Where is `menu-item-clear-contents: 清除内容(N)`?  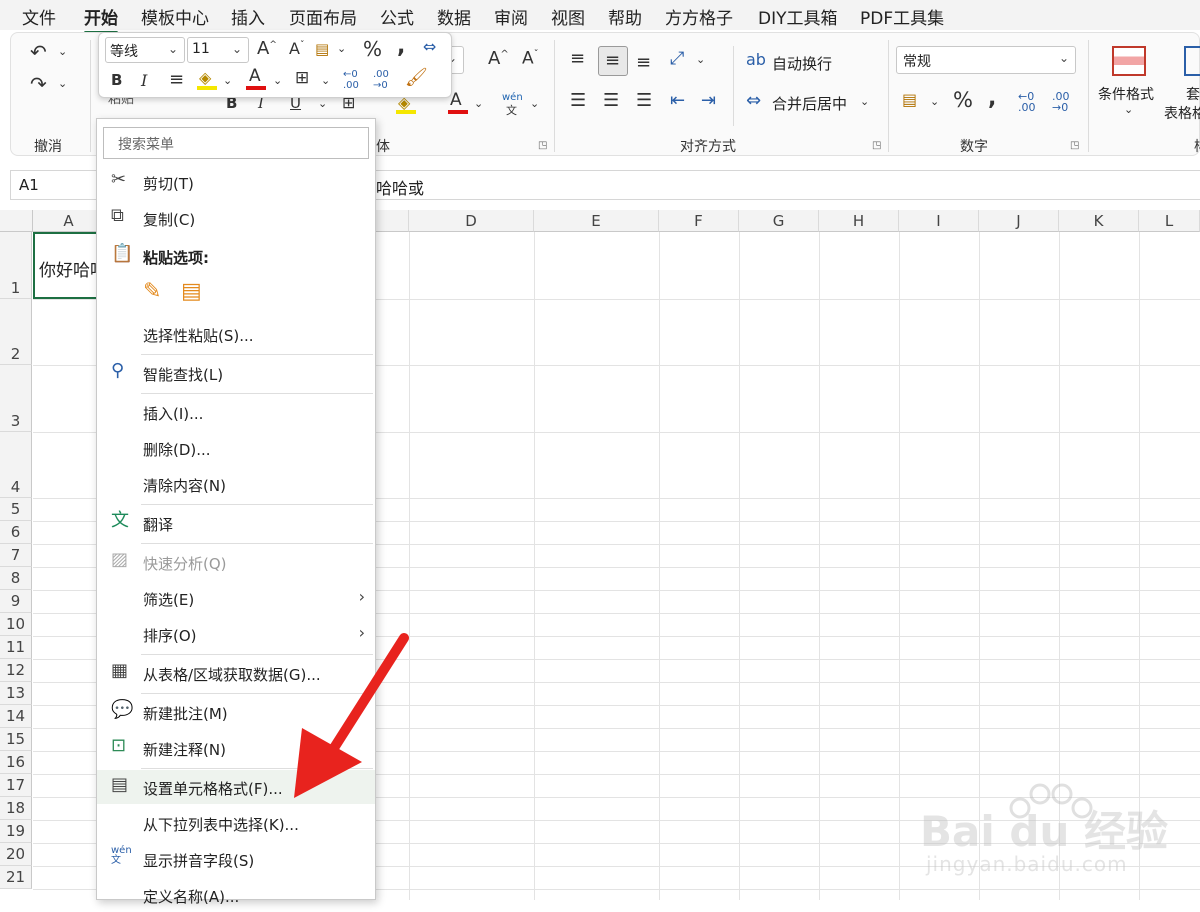 menu-item-clear-contents: 清除内容(N) is located at coordinates (236, 484).